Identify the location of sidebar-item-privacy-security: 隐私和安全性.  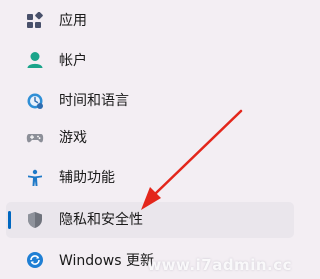
(150, 220).